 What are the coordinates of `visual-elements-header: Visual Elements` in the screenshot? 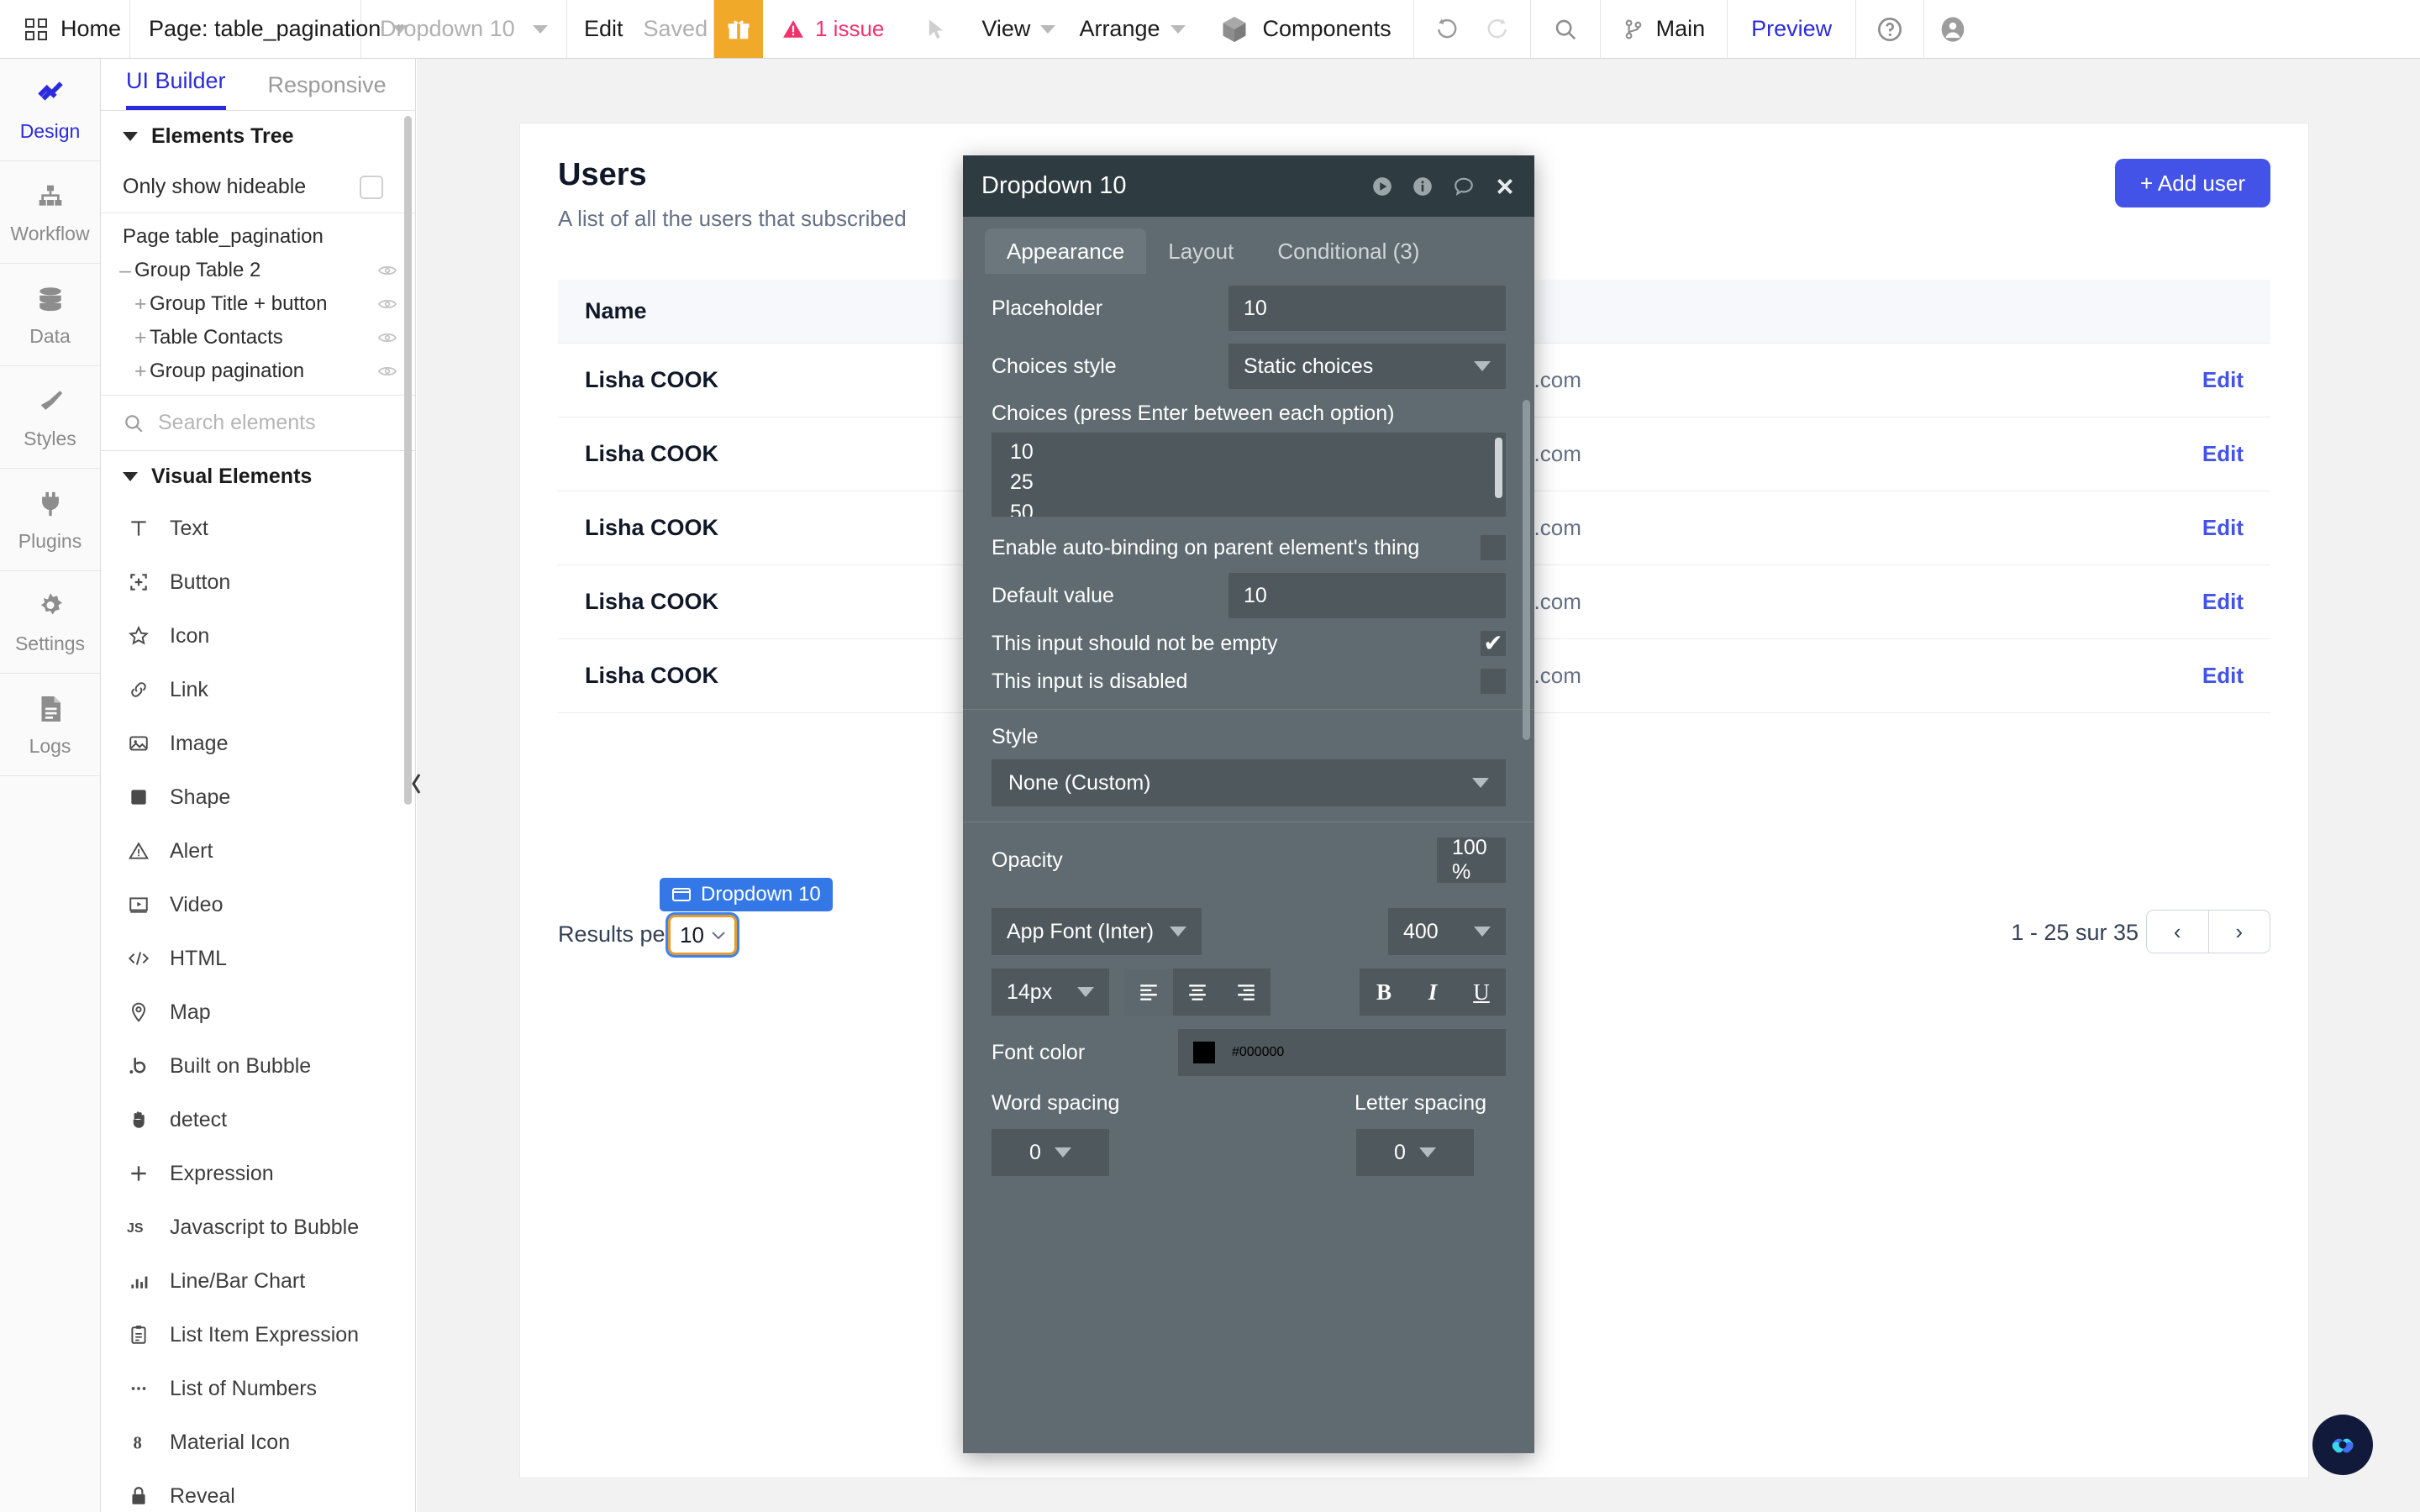 It's located at (258, 476).